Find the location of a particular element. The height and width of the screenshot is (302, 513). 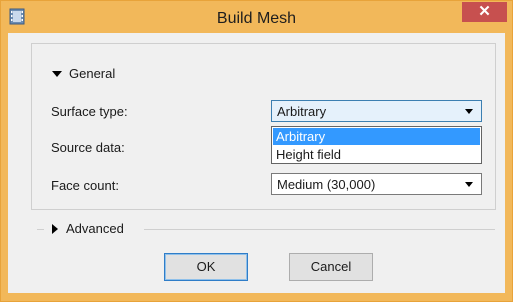

general-group-toggle: General is located at coordinates (84, 73).